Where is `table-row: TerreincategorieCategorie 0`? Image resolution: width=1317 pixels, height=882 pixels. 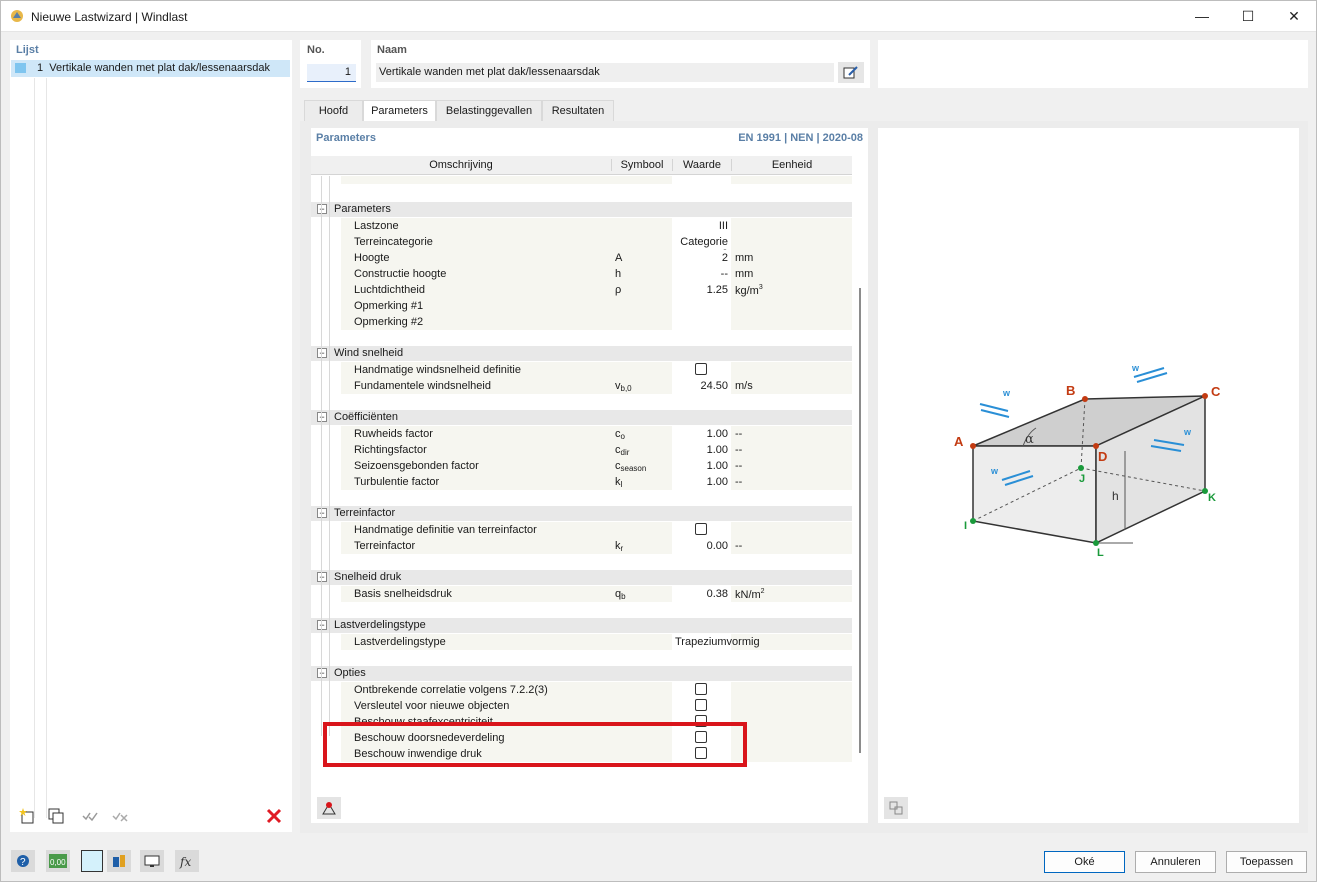 table-row: TerreincategorieCategorie 0 is located at coordinates (581, 247).